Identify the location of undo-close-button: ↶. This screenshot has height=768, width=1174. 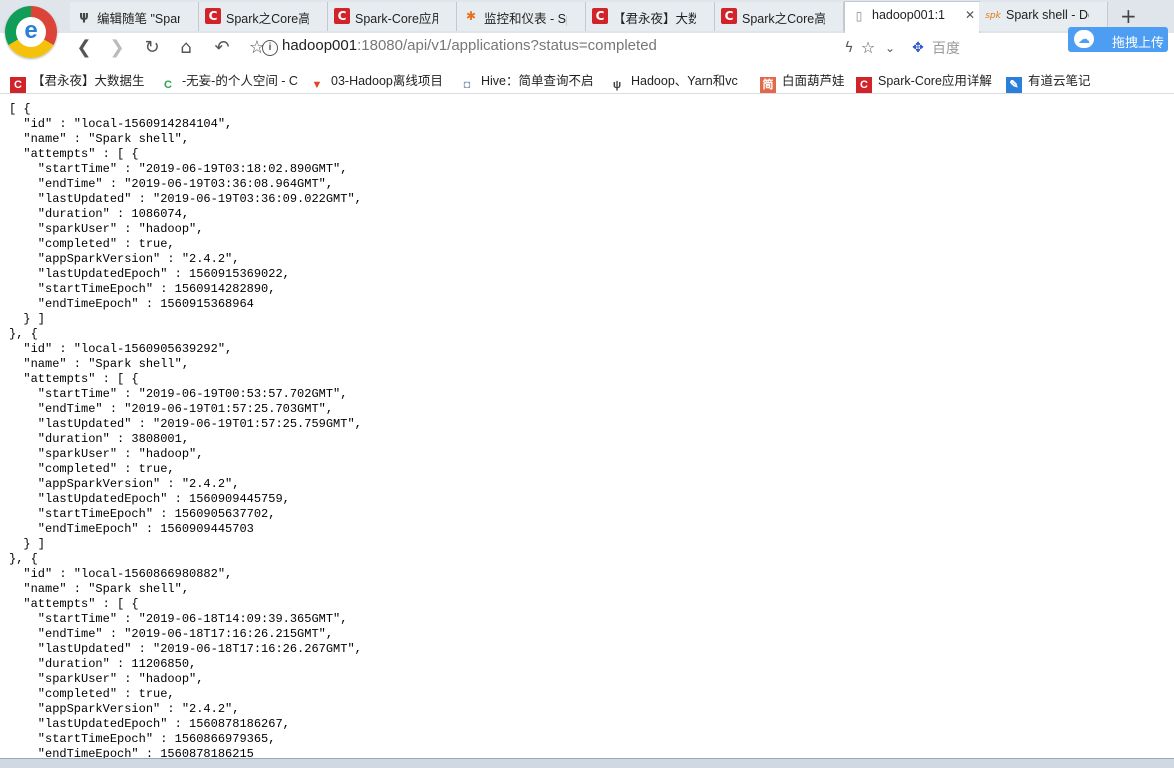
(222, 48).